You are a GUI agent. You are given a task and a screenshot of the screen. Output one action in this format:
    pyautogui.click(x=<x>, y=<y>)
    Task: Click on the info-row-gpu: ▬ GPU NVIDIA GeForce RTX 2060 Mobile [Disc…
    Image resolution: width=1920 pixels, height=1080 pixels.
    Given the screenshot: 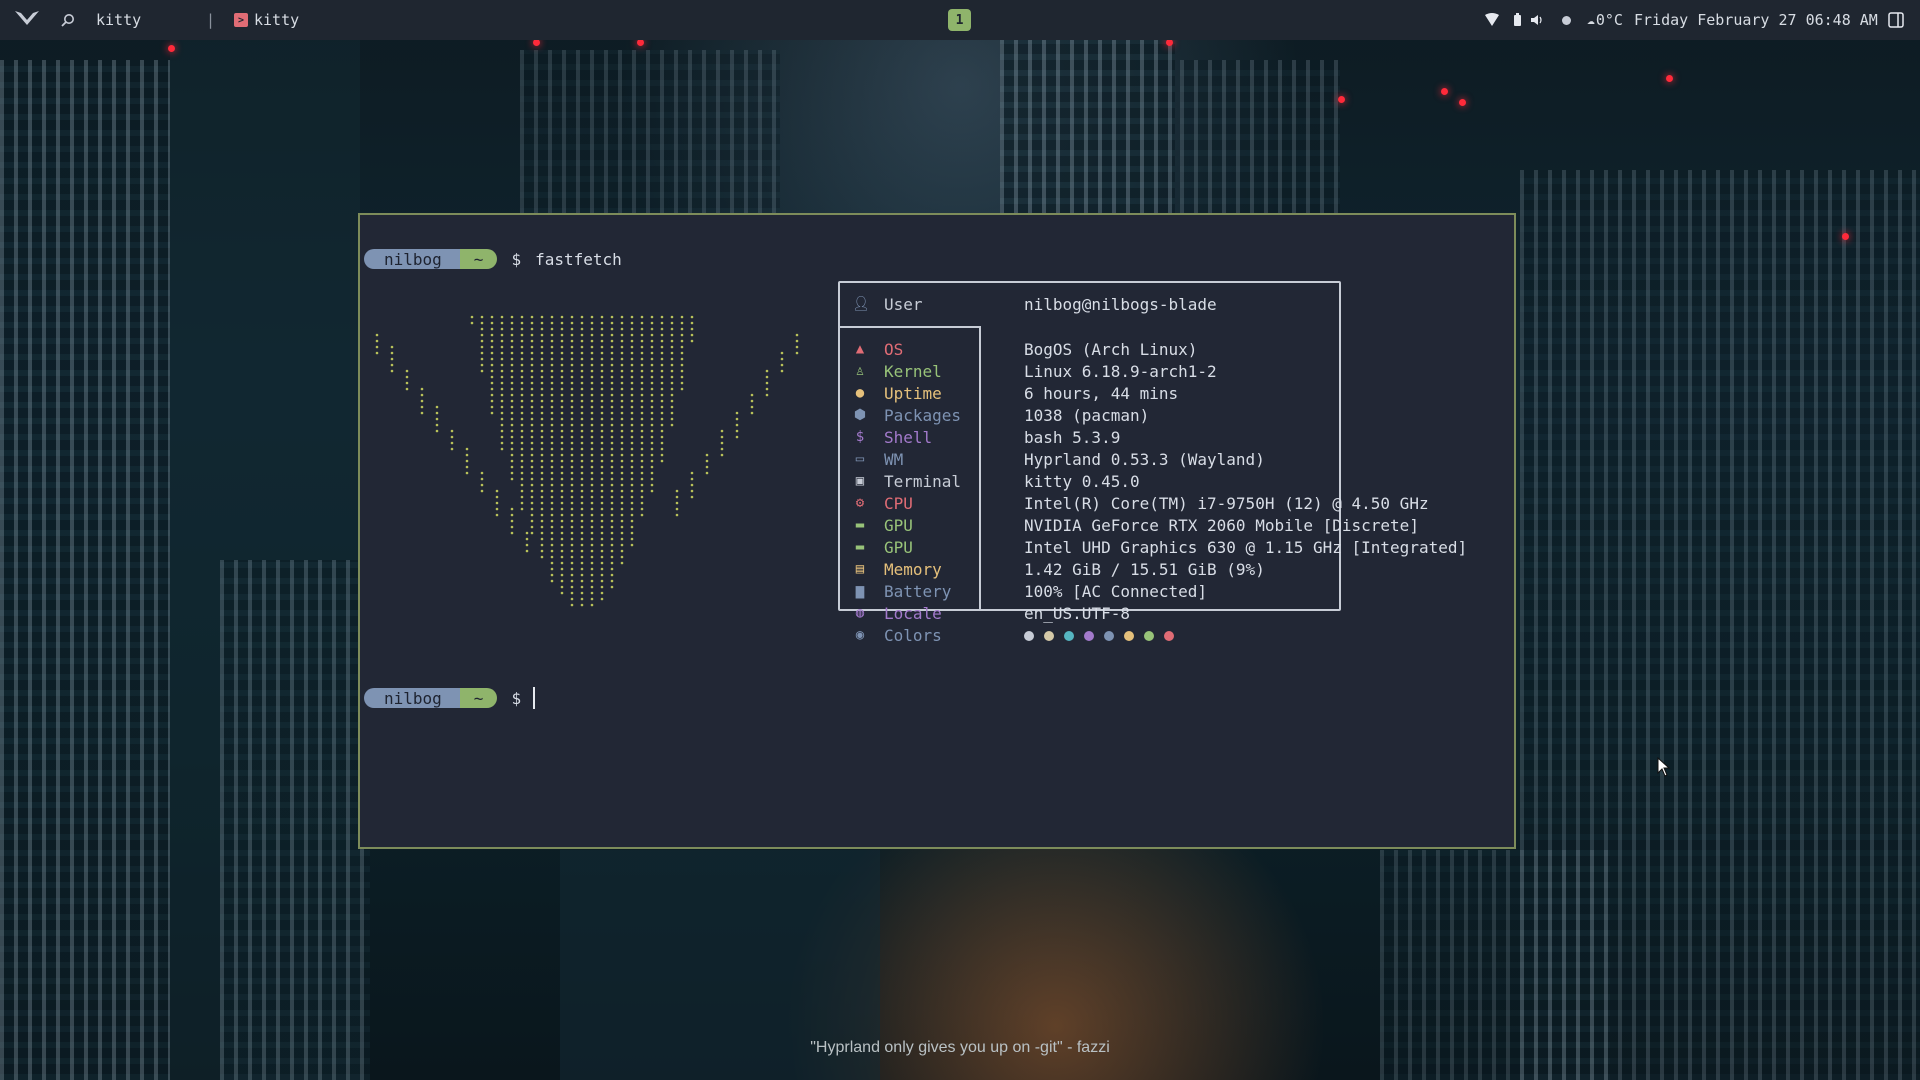 What is the action you would take?
    pyautogui.click(x=1160, y=525)
    